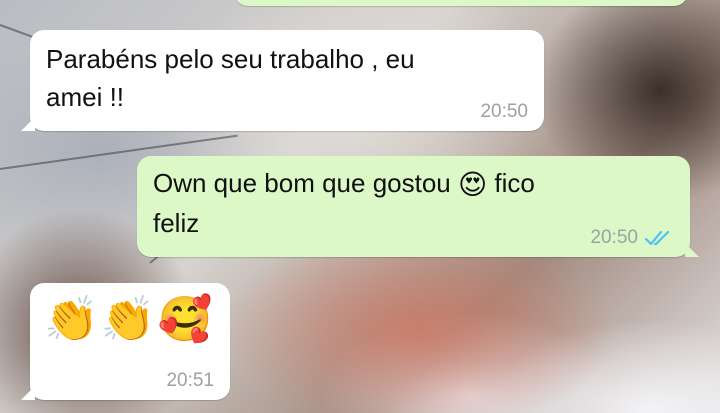  I want to click on incoming-message: 👏👏🥰 20:51, so click(125, 341).